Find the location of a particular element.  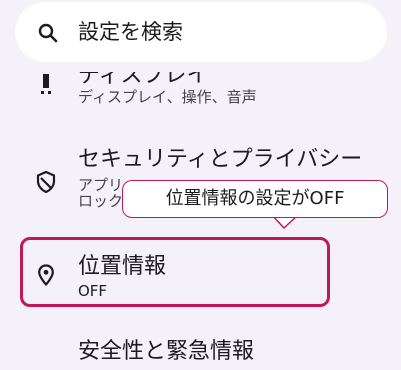

search-icon is located at coordinates (48, 33).